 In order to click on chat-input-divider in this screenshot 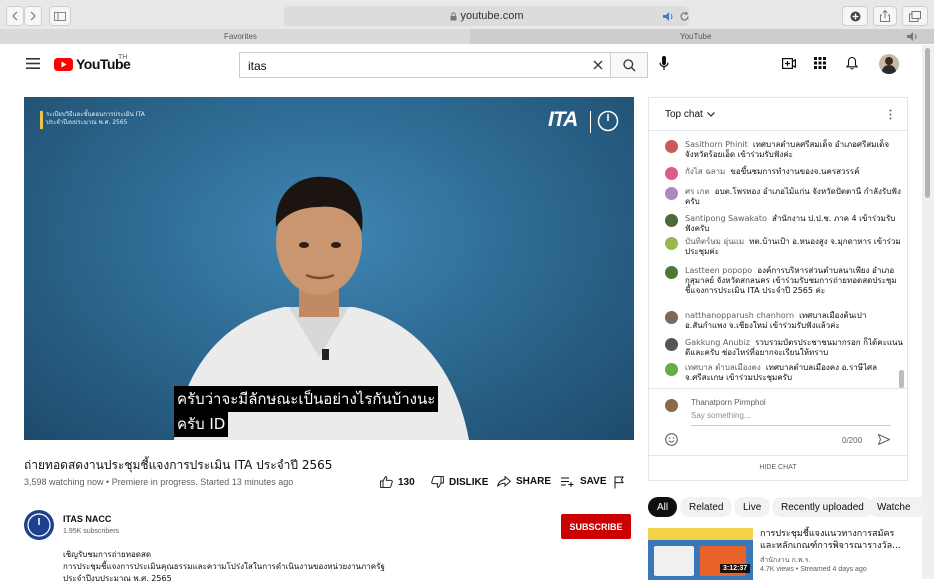, I will do `click(778, 388)`.